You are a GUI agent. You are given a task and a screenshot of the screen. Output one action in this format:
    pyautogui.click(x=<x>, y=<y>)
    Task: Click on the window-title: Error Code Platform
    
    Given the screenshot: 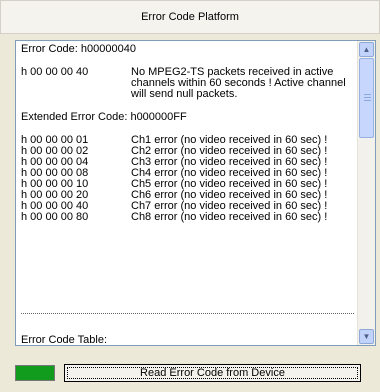 What is the action you would take?
    pyautogui.click(x=190, y=17)
    